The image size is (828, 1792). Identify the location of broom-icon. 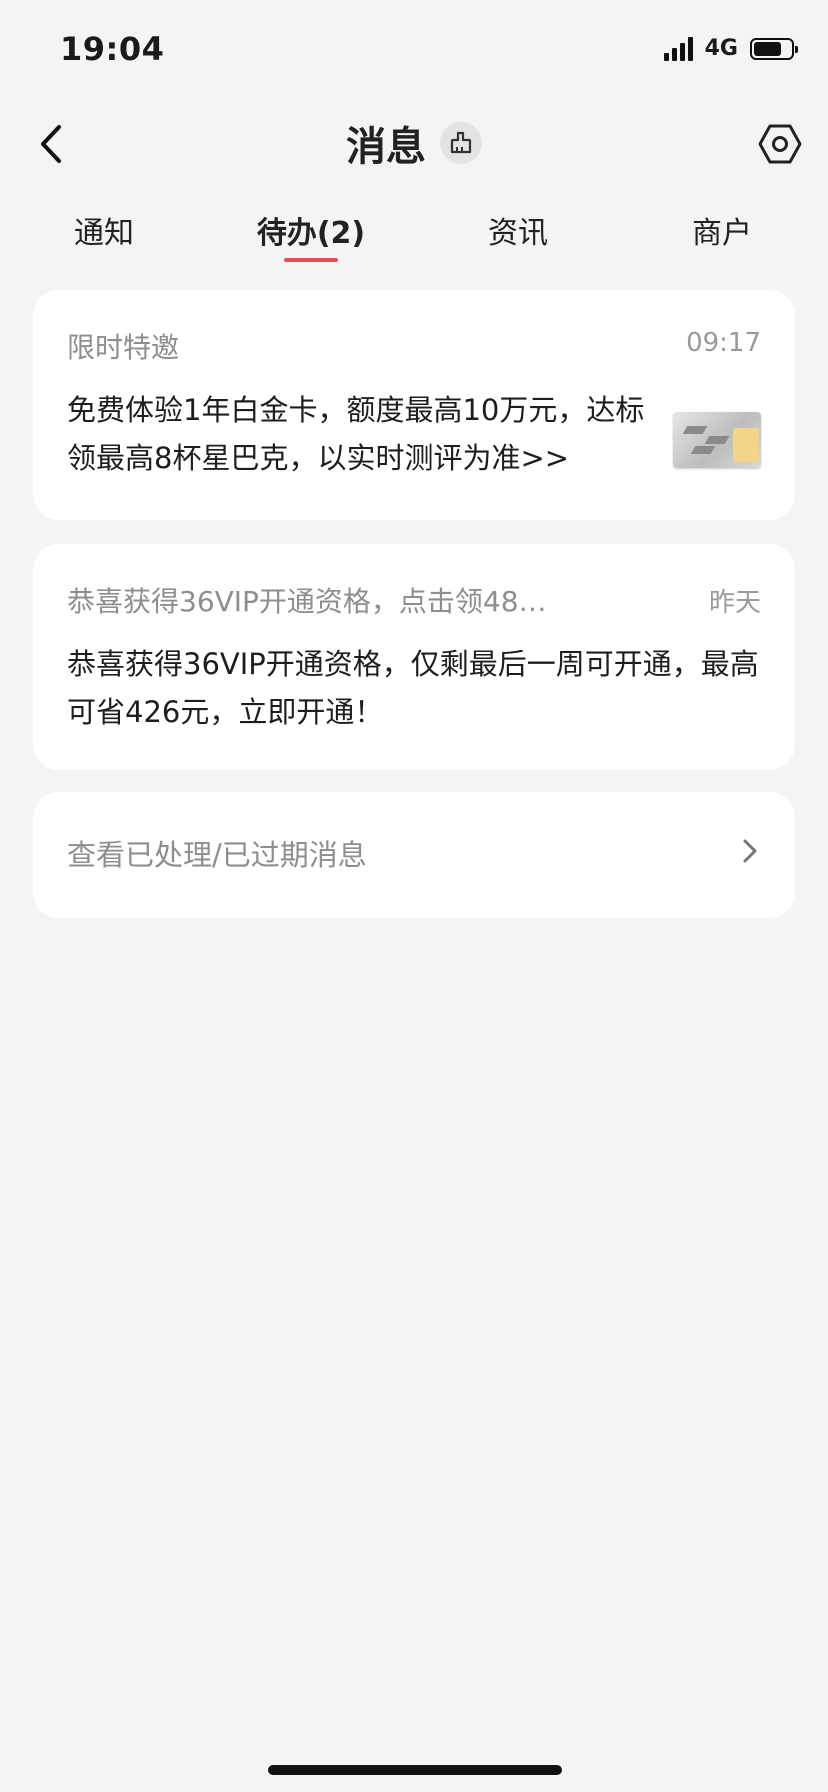
(461, 142).